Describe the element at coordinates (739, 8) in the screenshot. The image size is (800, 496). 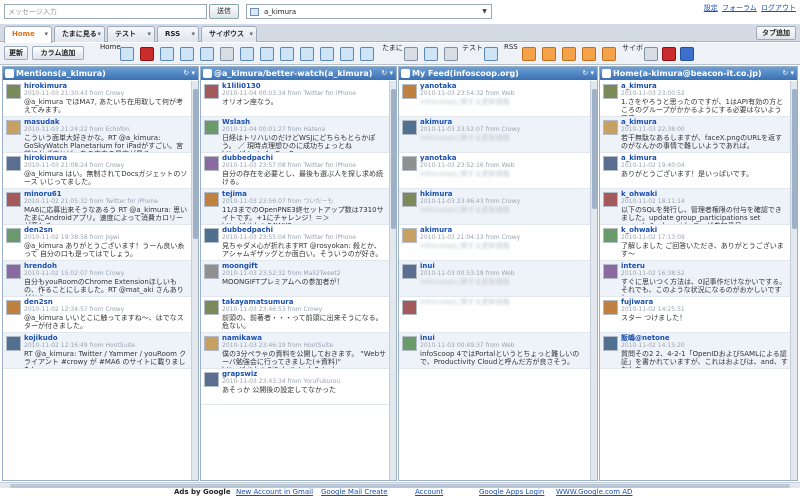
I see `forum-link: フォーラム` at that location.